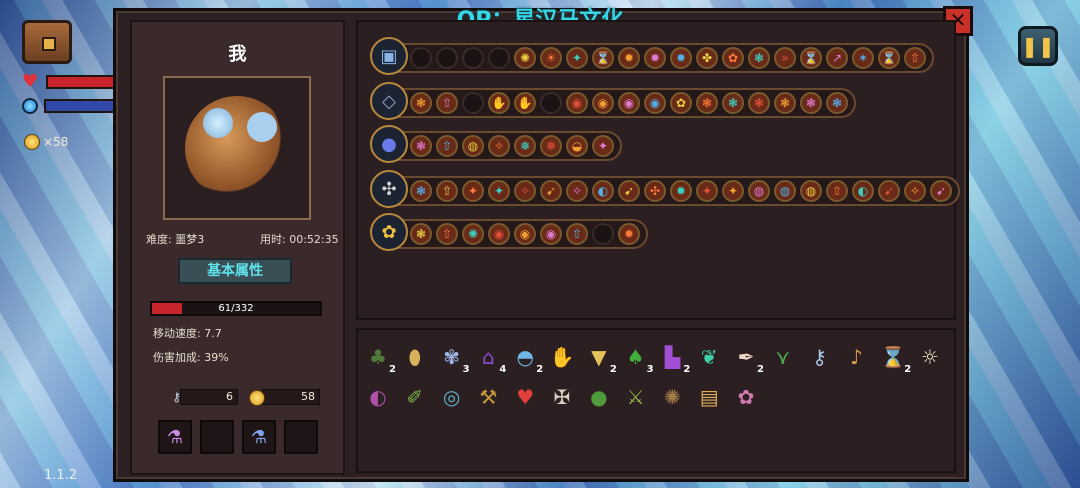 This screenshot has height=488, width=1080. Describe the element at coordinates (856, 357) in the screenshot. I see `inventory-item: ♪` at that location.